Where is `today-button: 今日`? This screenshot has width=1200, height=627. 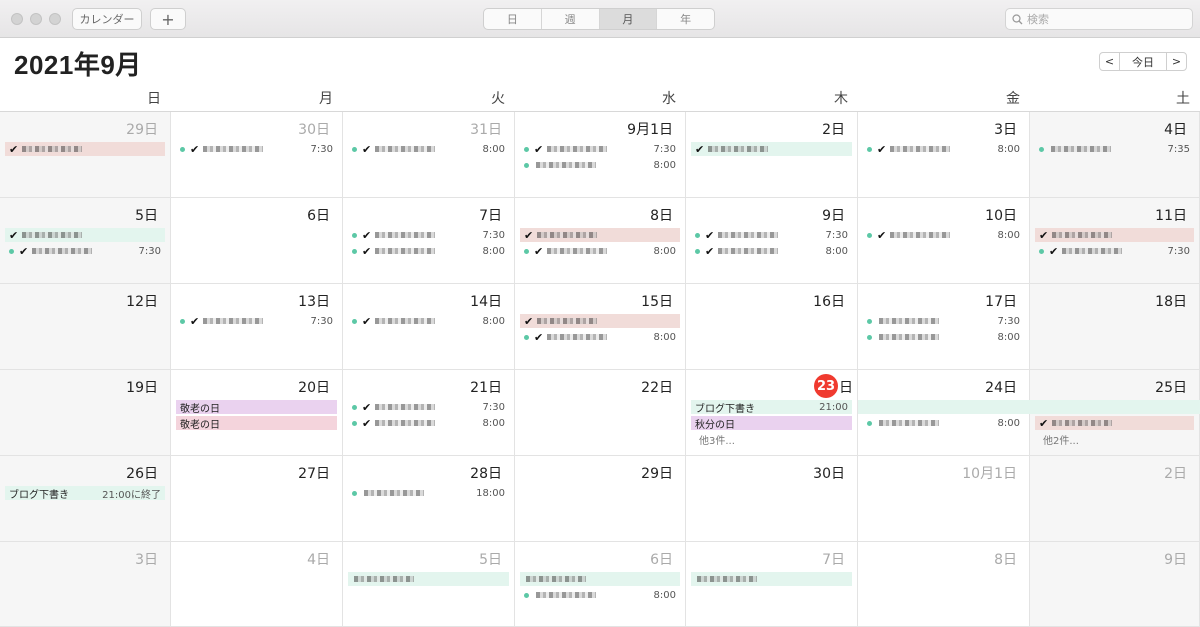
today-button: 今日 is located at coordinates (1143, 61).